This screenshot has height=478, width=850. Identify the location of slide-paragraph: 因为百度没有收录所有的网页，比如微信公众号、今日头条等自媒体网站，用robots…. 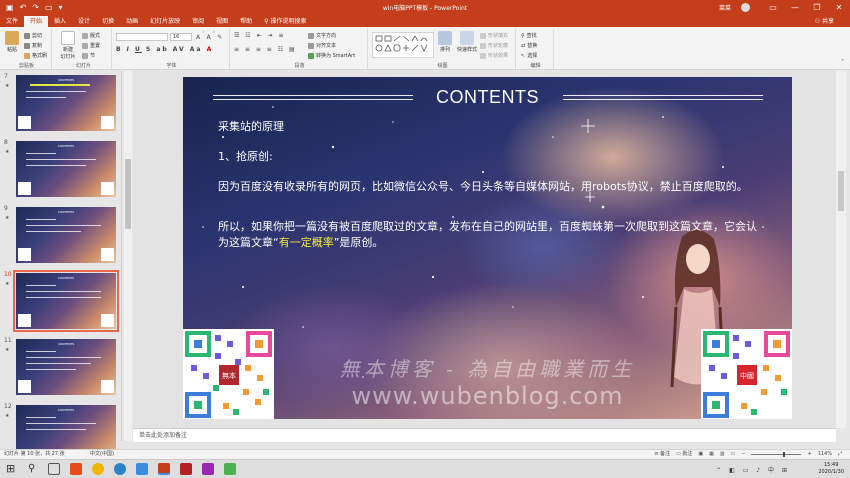
(490, 187).